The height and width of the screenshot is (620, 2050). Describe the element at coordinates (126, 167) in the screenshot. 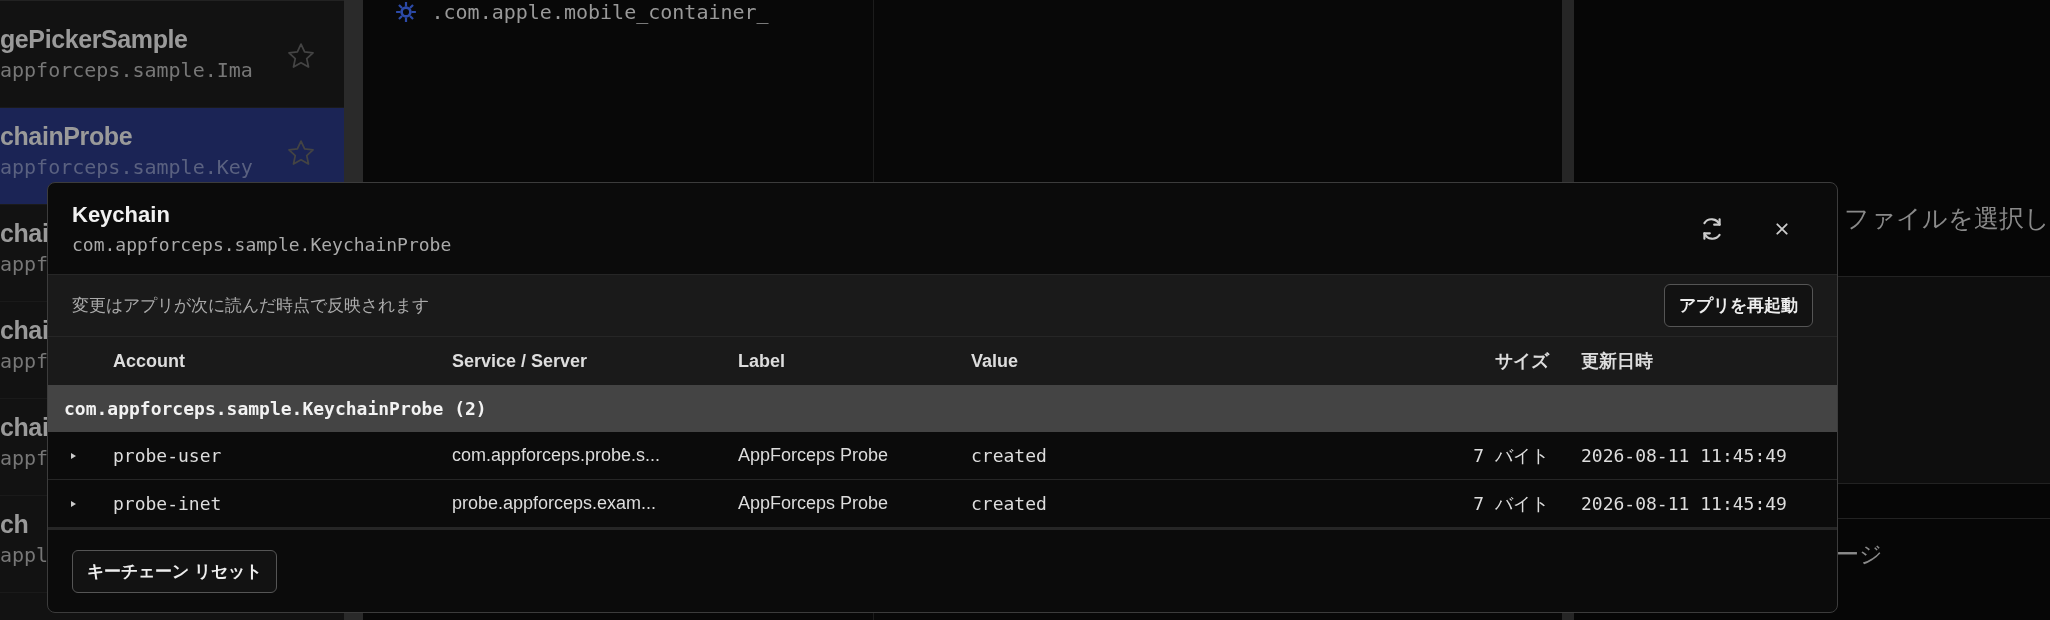

I see `bundle-id: appforceps.sample.Key` at that location.